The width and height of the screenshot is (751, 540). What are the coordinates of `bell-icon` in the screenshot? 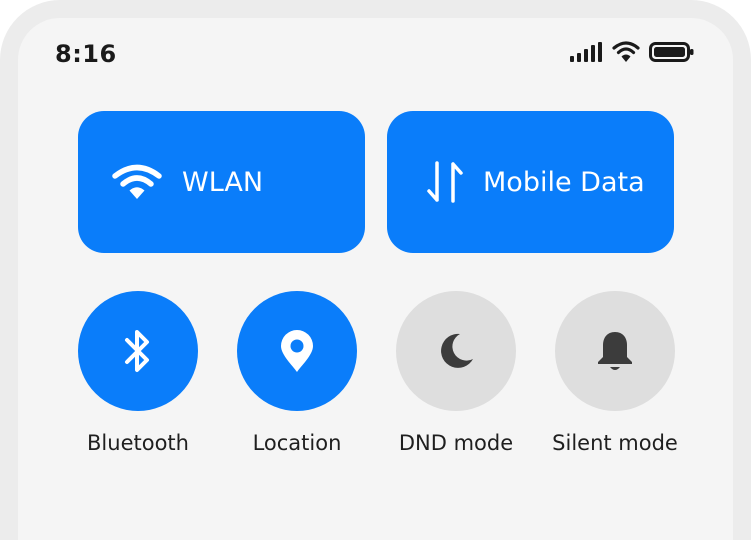 It's located at (615, 351).